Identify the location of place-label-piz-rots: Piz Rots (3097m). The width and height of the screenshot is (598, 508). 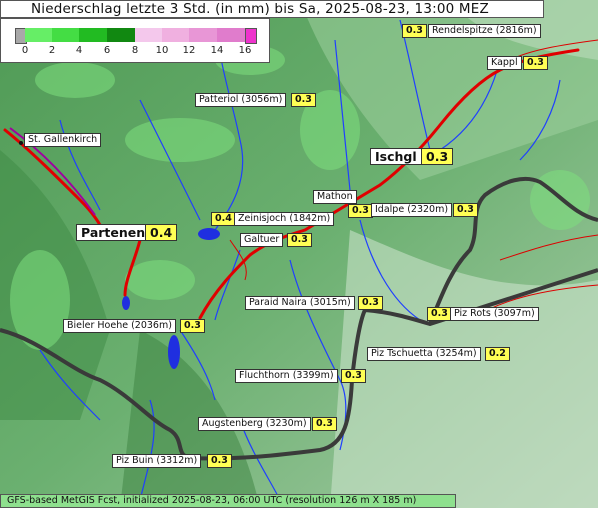
(494, 314).